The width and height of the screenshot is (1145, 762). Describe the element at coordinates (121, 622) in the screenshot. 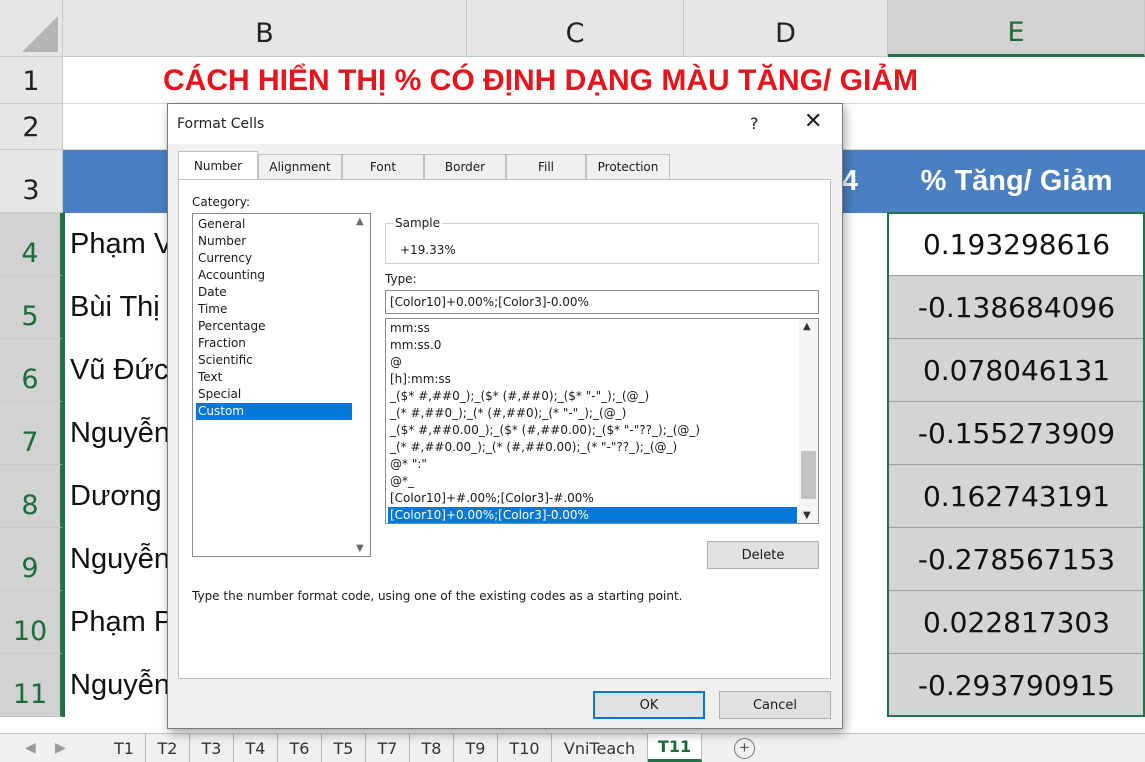

I see `name-cell: Phạm P` at that location.